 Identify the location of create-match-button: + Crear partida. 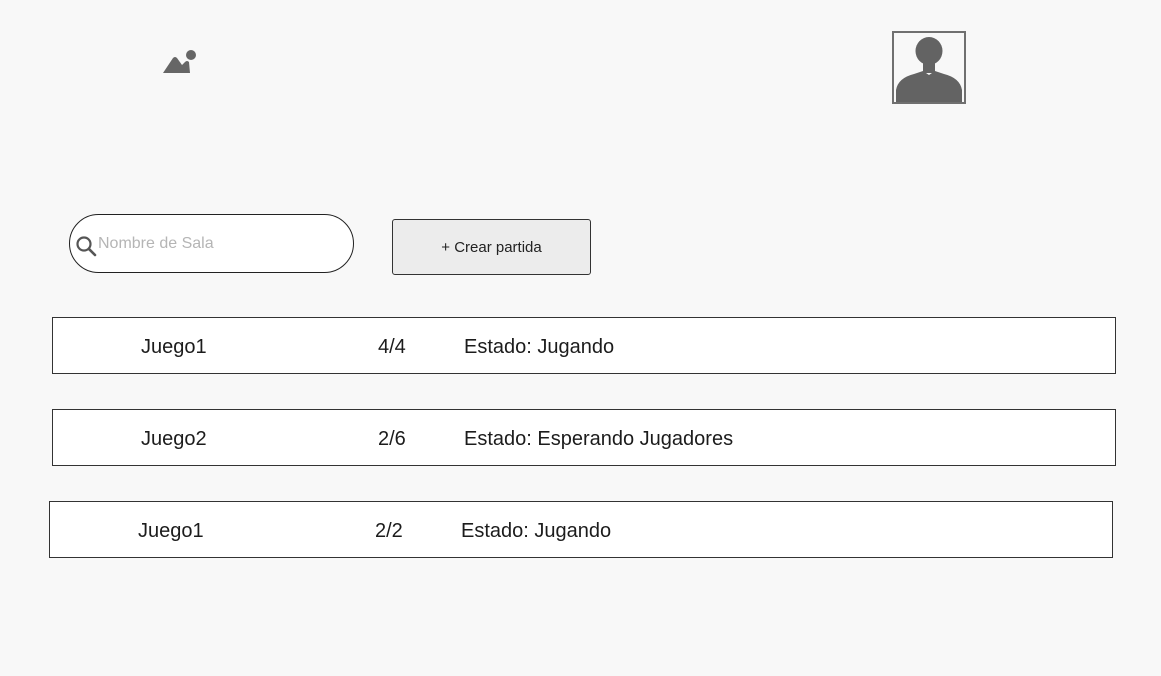
(491, 247).